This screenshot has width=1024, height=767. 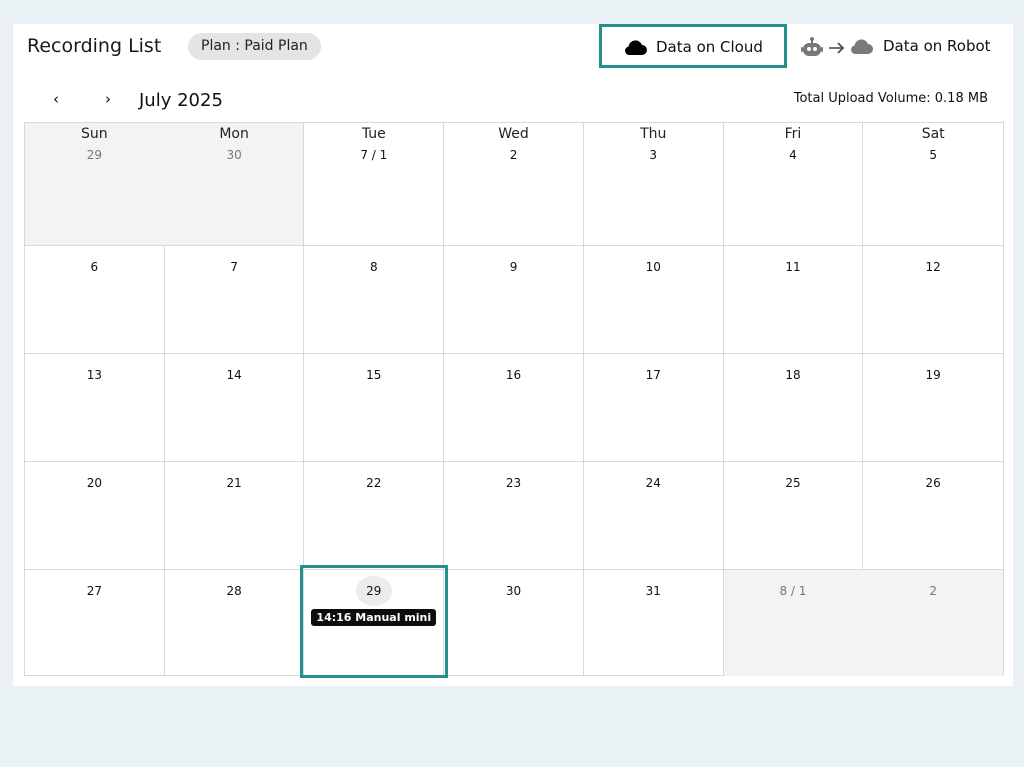 I want to click on calendar-day: Wed 2, so click(x=514, y=184).